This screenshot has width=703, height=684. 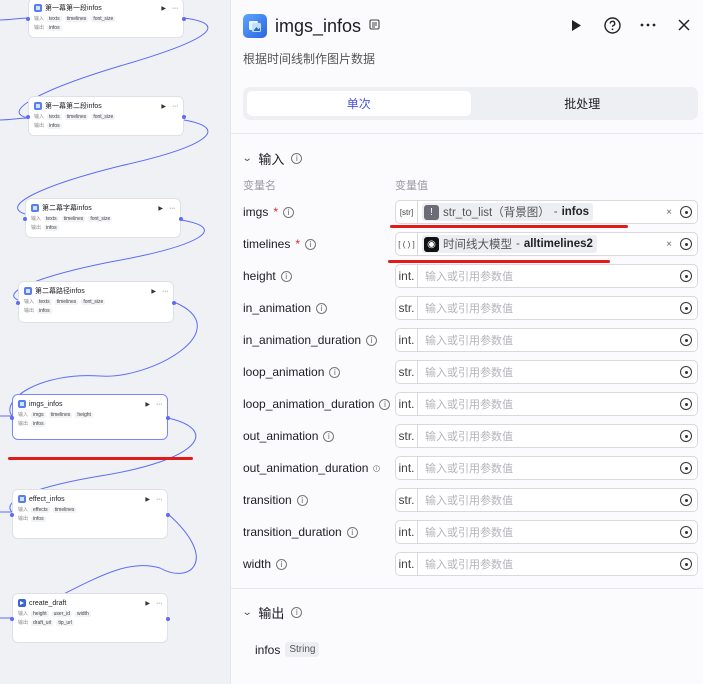 What do you see at coordinates (509, 244) in the screenshot?
I see `reference-tag: ◉ 时间线大模型 - alltimelines2` at bounding box center [509, 244].